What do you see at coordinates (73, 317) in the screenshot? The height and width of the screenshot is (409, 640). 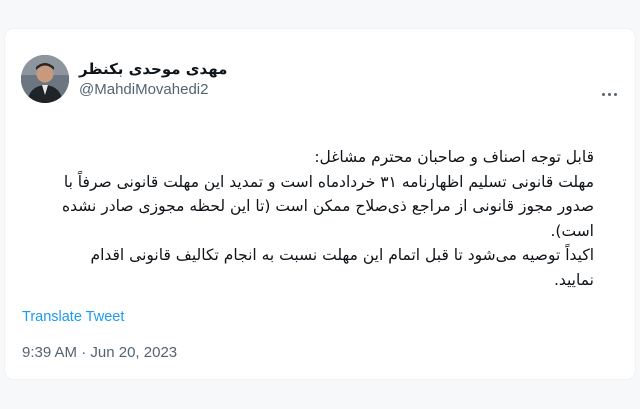 I see `translate-tweet-link: Translate Tweet` at bounding box center [73, 317].